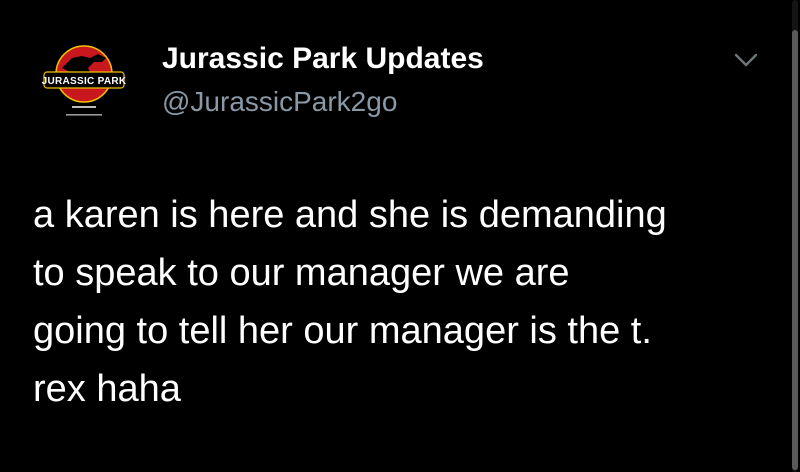  Describe the element at coordinates (107, 389) in the screenshot. I see `tweet-text-line: rex haha` at that location.